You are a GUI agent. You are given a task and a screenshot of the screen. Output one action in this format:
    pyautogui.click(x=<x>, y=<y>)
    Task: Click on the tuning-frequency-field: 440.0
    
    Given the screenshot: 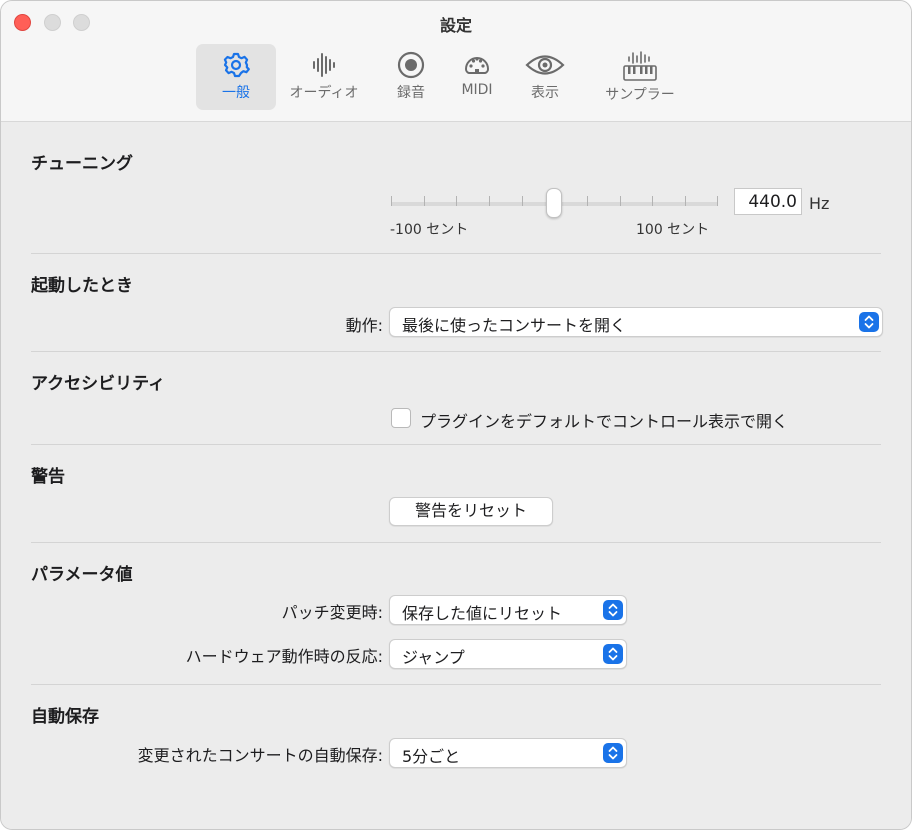 What is the action you would take?
    pyautogui.click(x=768, y=201)
    